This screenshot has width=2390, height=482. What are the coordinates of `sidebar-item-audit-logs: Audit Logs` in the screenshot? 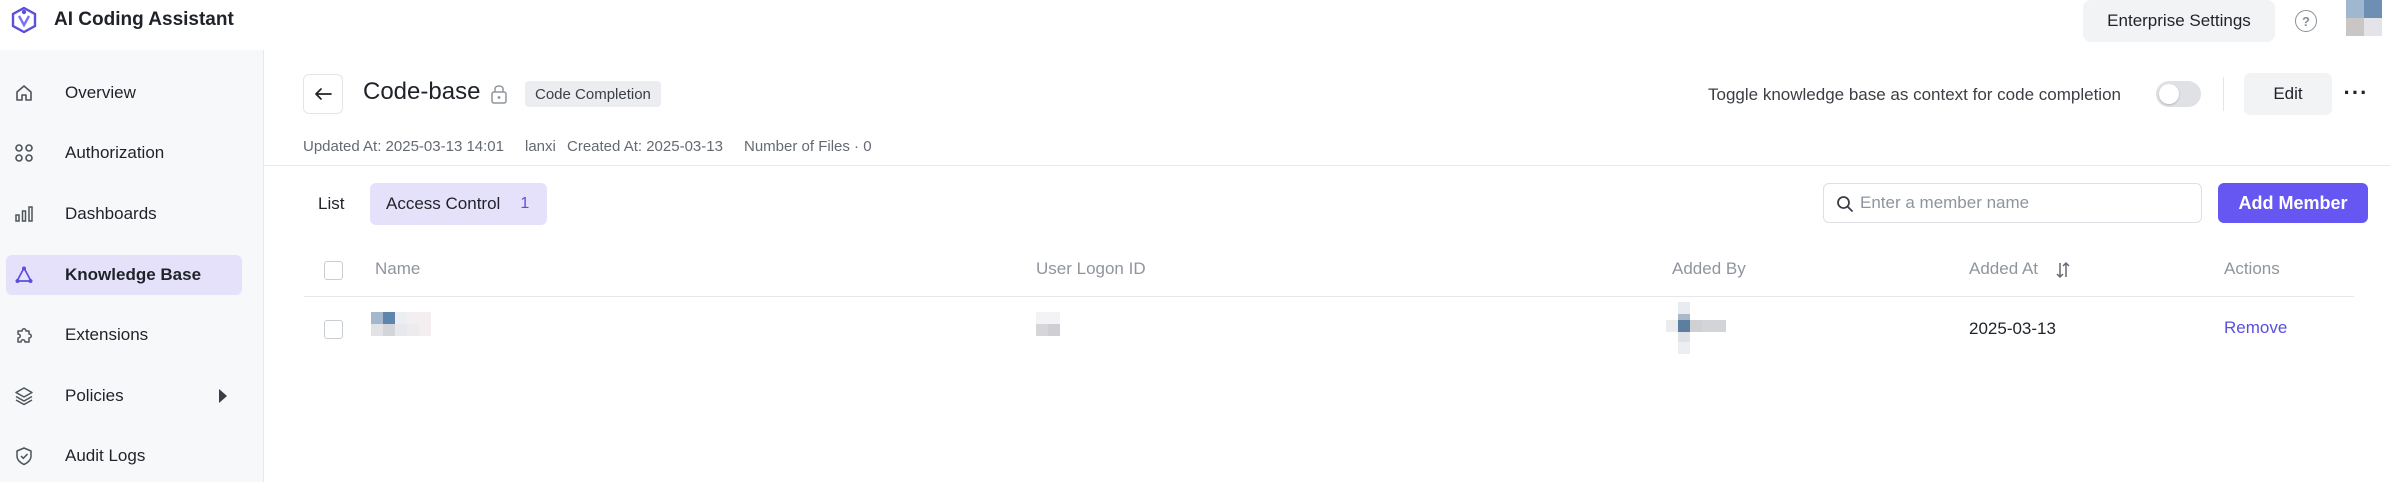 It's located at (124, 456).